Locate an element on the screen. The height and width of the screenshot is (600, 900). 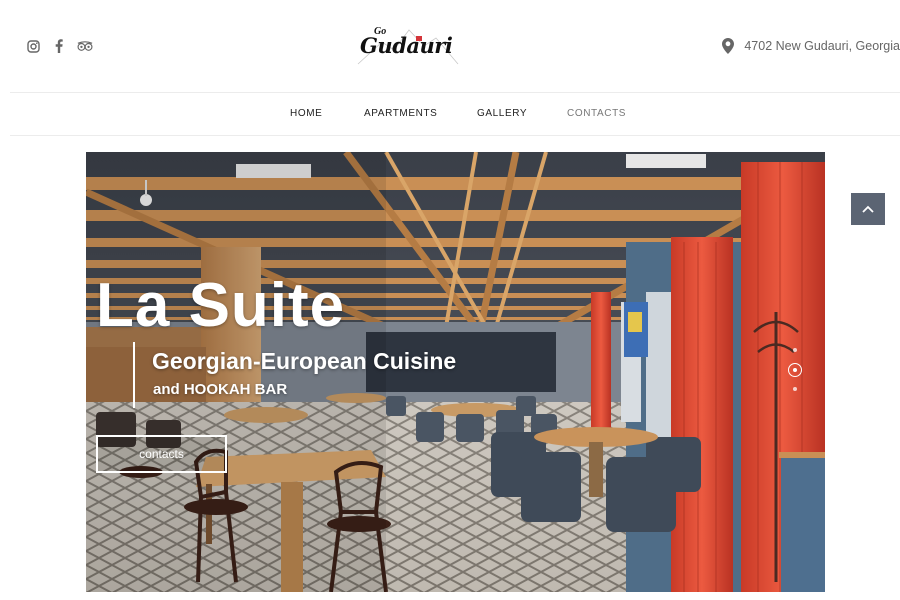
map-pin-icon is located at coordinates (729, 46).